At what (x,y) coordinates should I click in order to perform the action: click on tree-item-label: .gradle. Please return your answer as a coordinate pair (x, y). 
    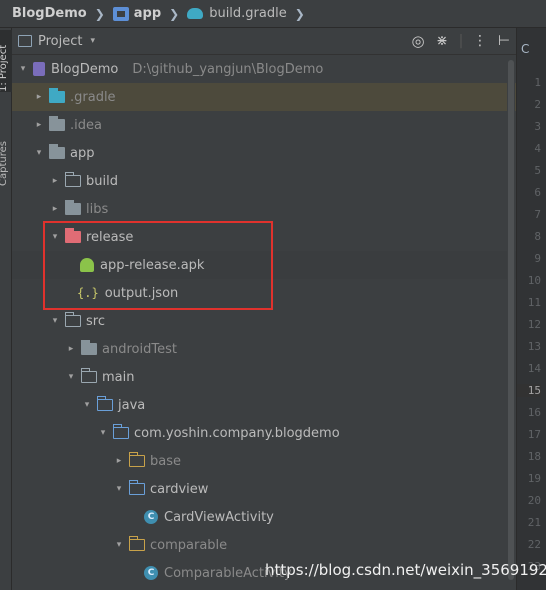
    Looking at the image, I should click on (93, 97).